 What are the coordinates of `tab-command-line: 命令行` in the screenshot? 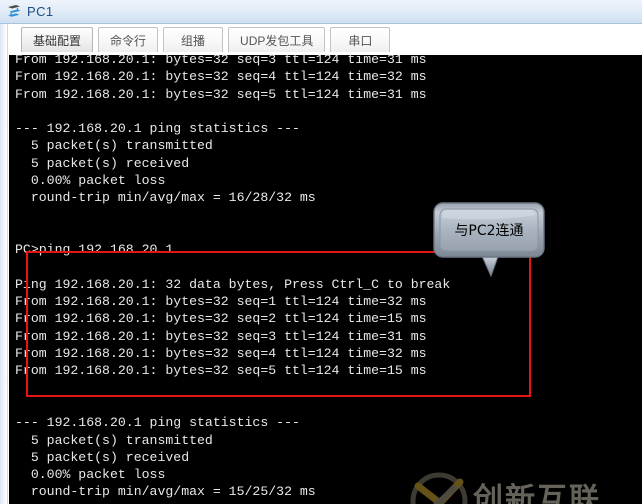 It's located at (128, 39).